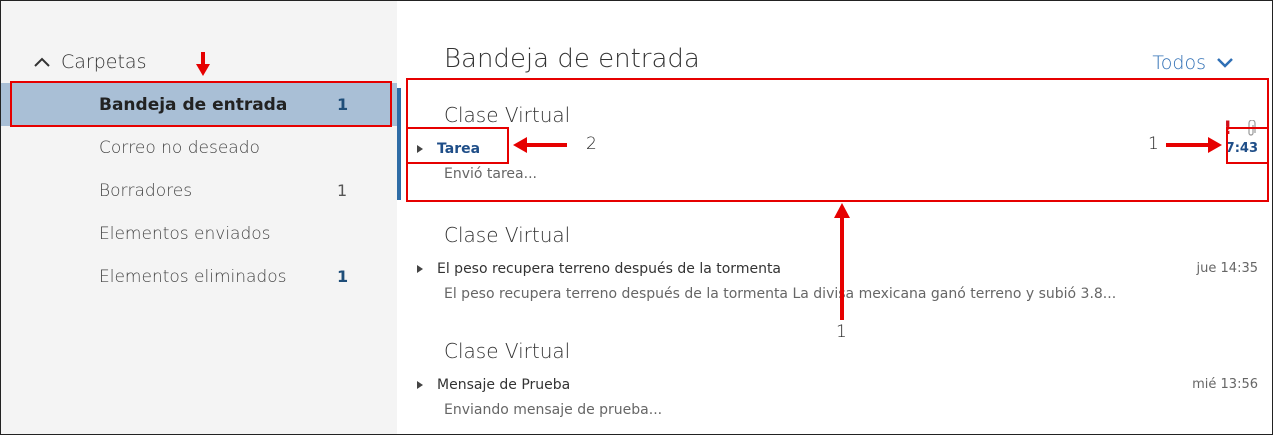 This screenshot has height=435, width=1273. I want to click on annotation-label-message: 1, so click(841, 332).